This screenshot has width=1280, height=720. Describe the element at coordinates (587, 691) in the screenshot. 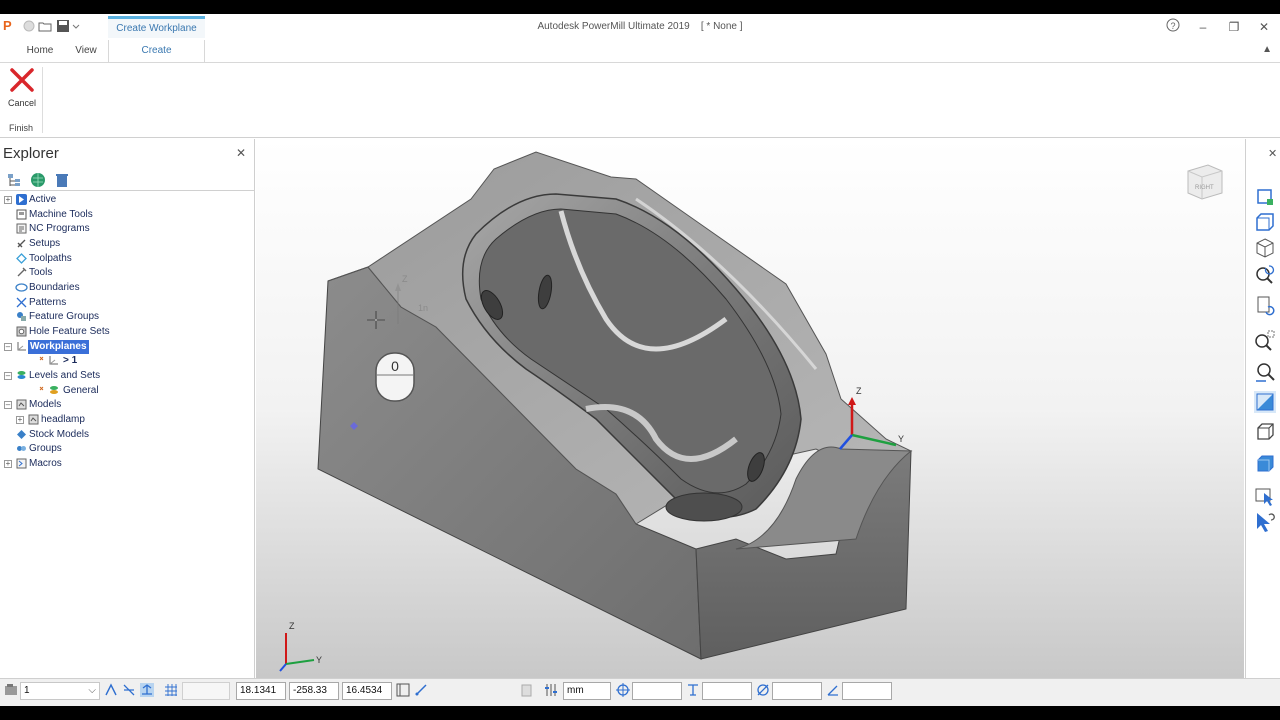

I see `units-field: mm` at that location.